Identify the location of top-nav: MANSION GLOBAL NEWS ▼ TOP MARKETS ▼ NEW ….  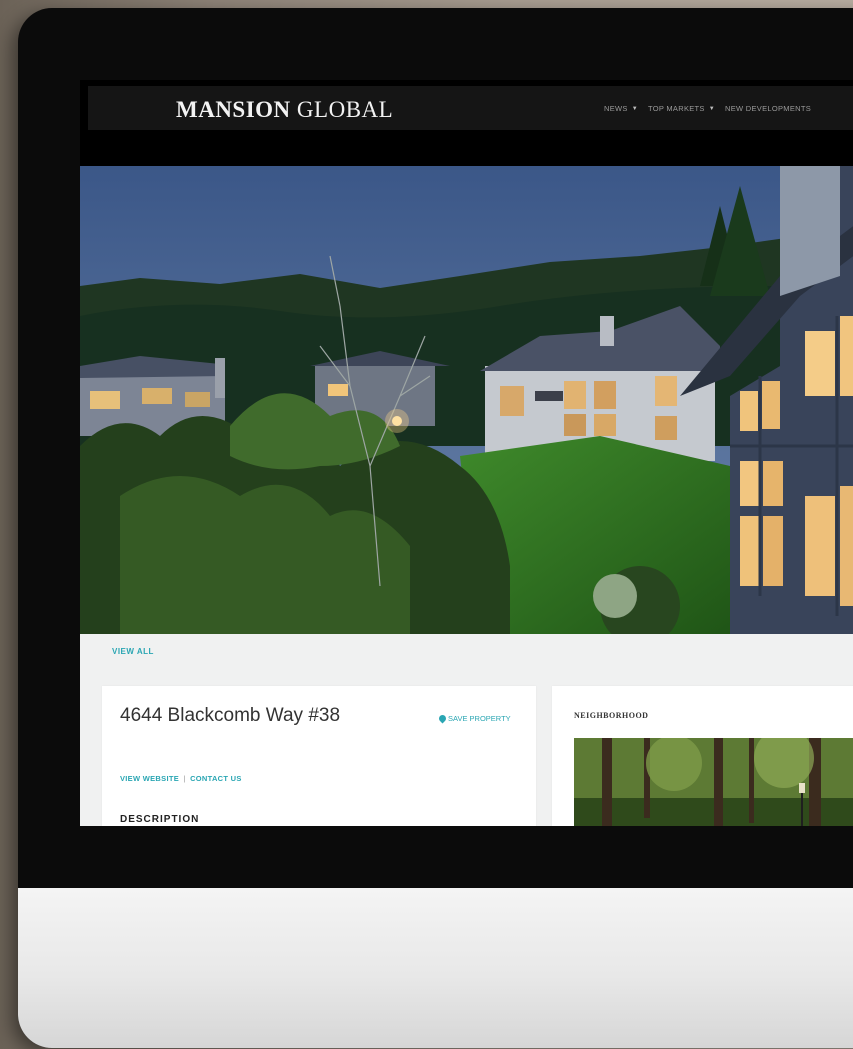
(470, 108).